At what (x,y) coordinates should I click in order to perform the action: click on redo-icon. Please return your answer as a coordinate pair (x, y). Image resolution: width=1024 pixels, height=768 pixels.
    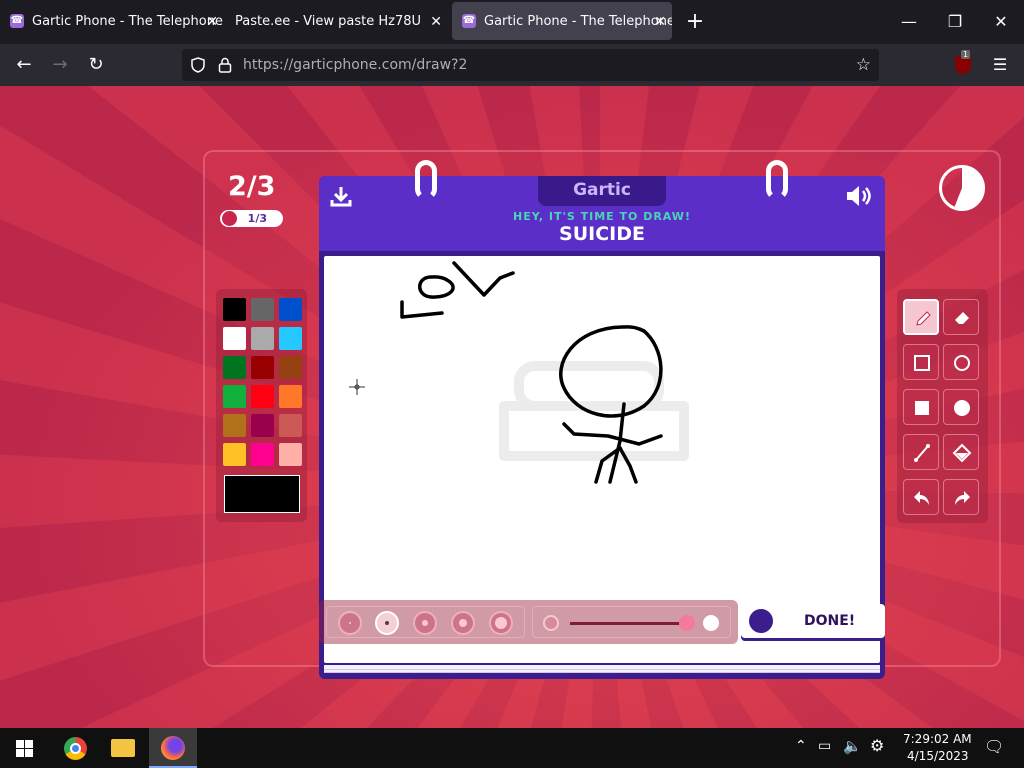
    Looking at the image, I should click on (962, 498).